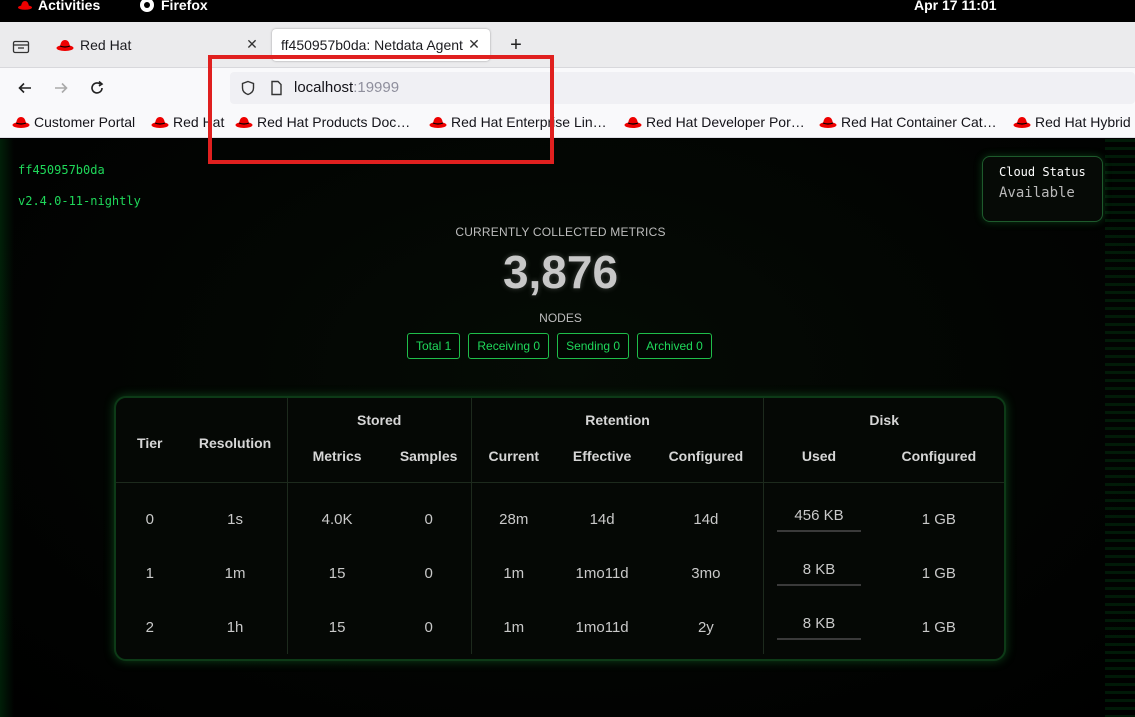 The height and width of the screenshot is (717, 1135). I want to click on bookmark-label: Red Hat Hybrid, so click(1083, 122).